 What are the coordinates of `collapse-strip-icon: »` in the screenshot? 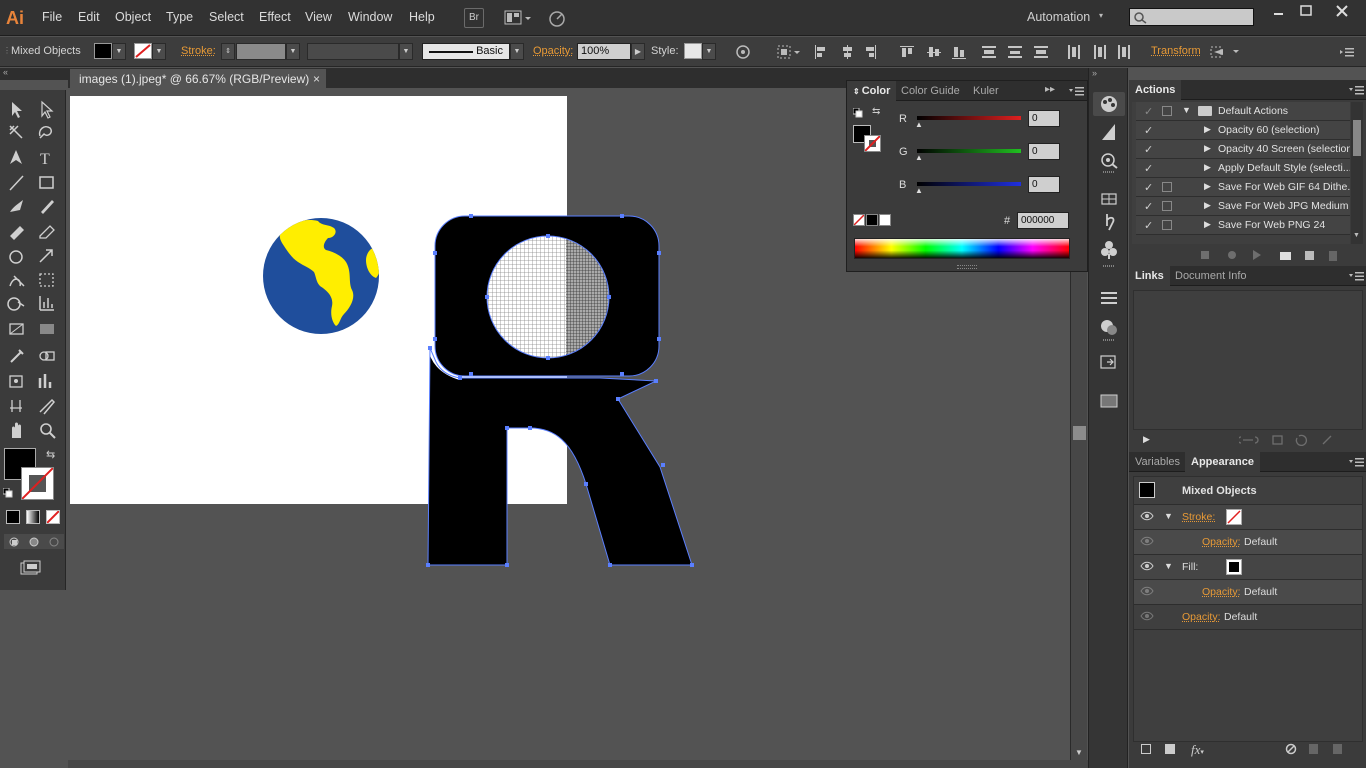 It's located at (1094, 73).